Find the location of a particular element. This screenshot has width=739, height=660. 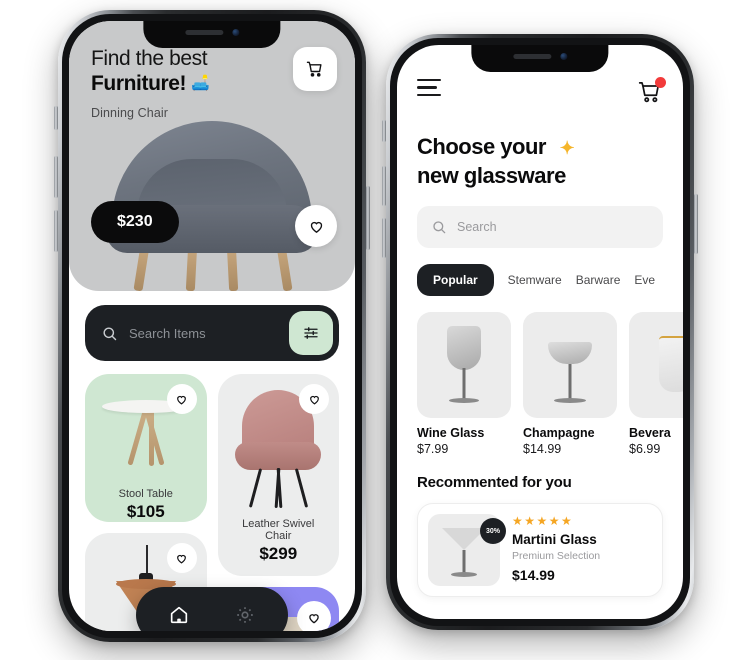

hero-cart-button is located at coordinates (315, 69).